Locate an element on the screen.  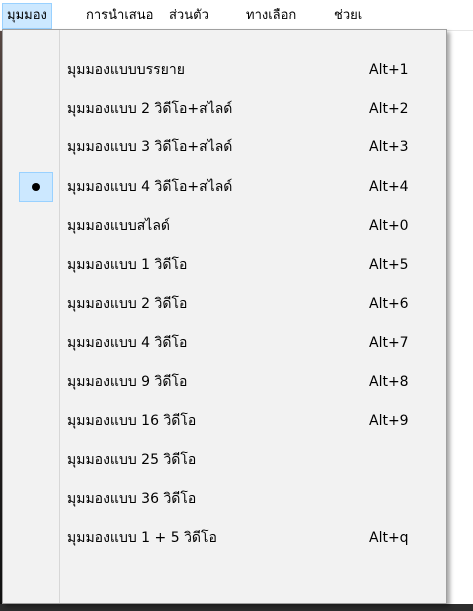
menu-personal: ส่วนตัว is located at coordinates (189, 16).